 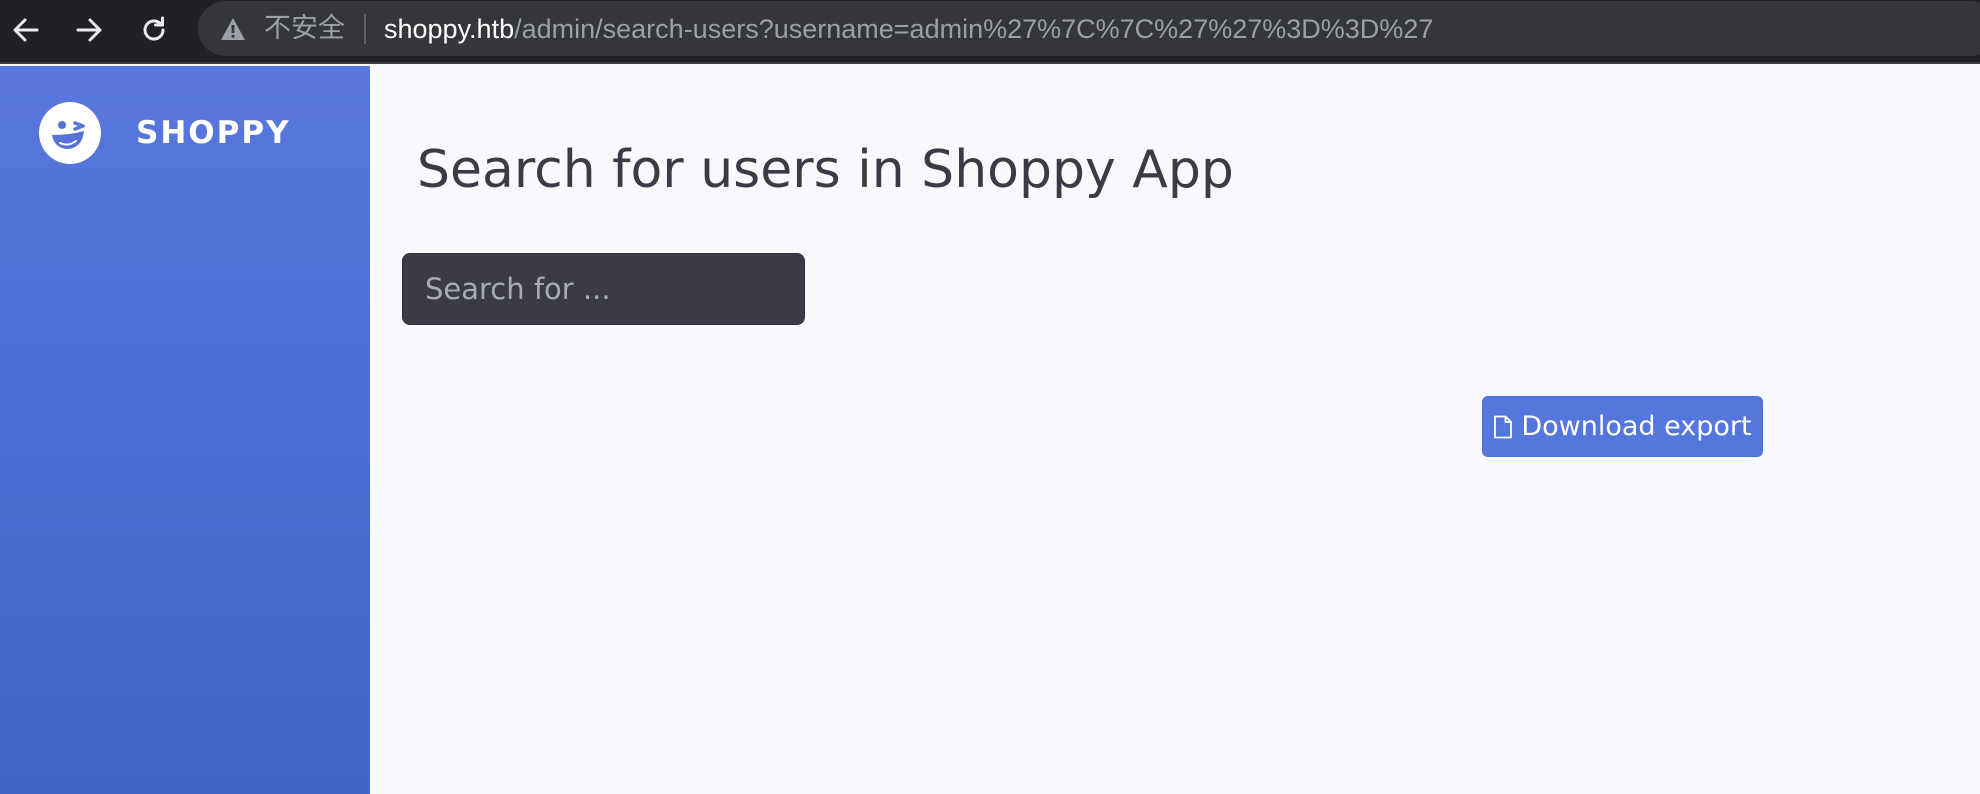 What do you see at coordinates (233, 29) in the screenshot?
I see `warning-icon` at bounding box center [233, 29].